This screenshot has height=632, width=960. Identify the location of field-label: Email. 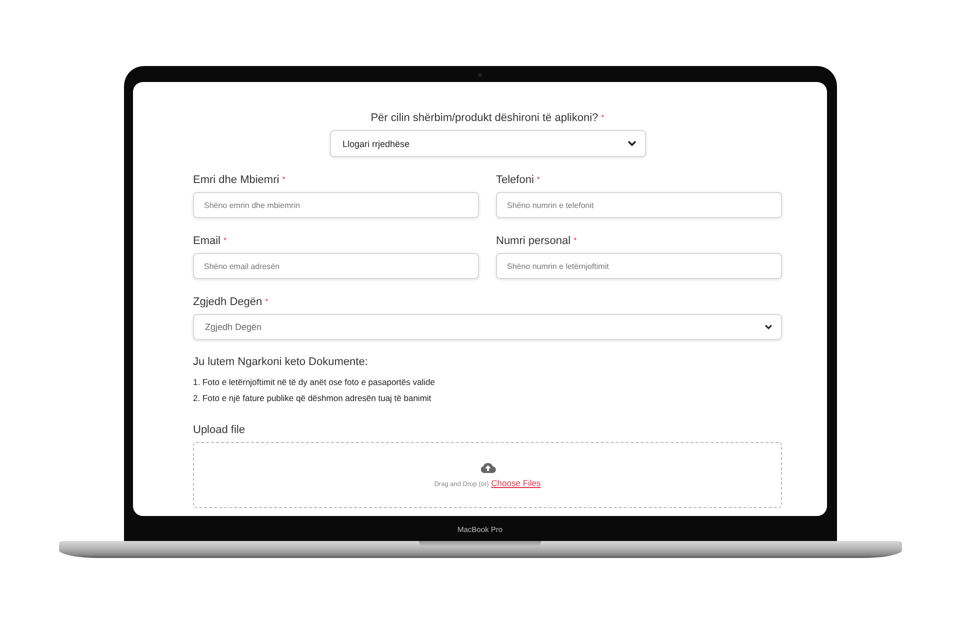
(207, 241).